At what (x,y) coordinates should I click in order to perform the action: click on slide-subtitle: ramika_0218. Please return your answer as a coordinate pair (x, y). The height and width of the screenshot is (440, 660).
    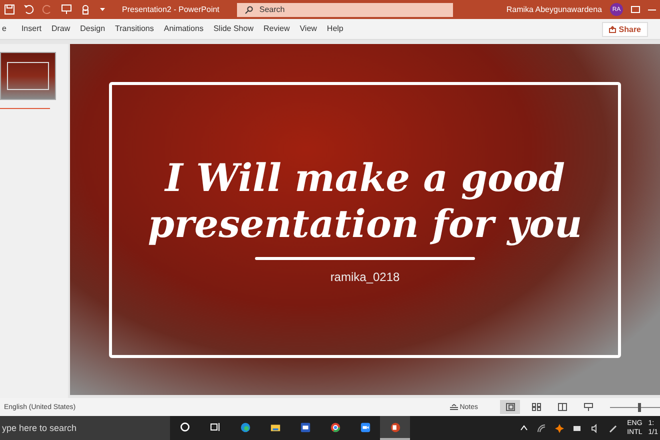
    Looking at the image, I should click on (365, 277).